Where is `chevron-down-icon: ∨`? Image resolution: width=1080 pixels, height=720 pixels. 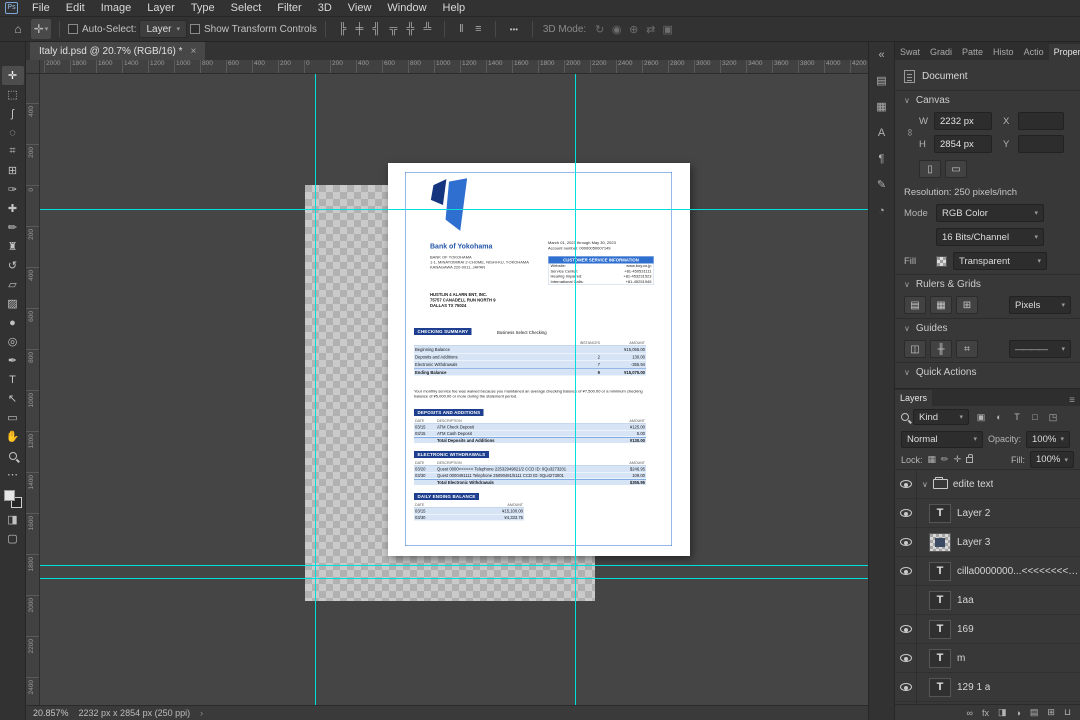
chevron-down-icon: ∨ is located at coordinates (925, 484).